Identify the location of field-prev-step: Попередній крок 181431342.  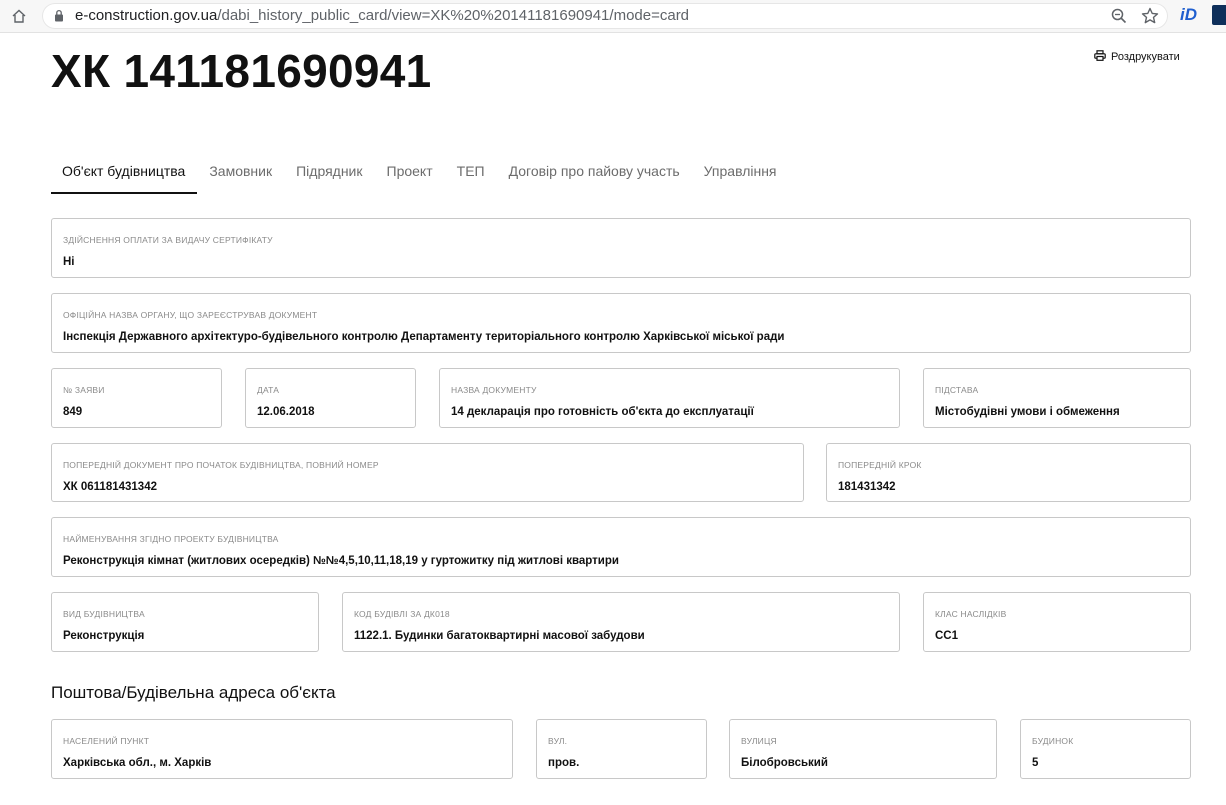
(1008, 472).